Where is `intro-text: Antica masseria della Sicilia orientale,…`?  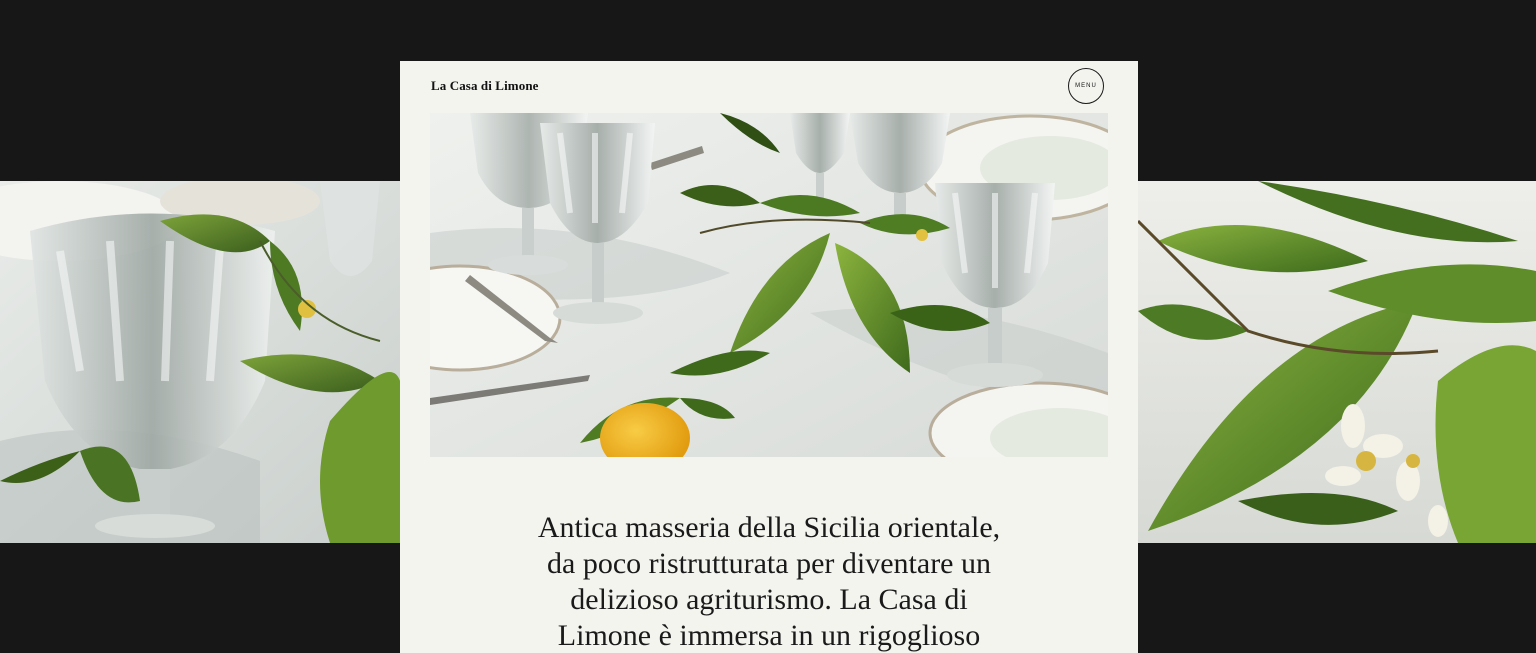
intro-text: Antica masseria della Sicilia orientale,… is located at coordinates (769, 581).